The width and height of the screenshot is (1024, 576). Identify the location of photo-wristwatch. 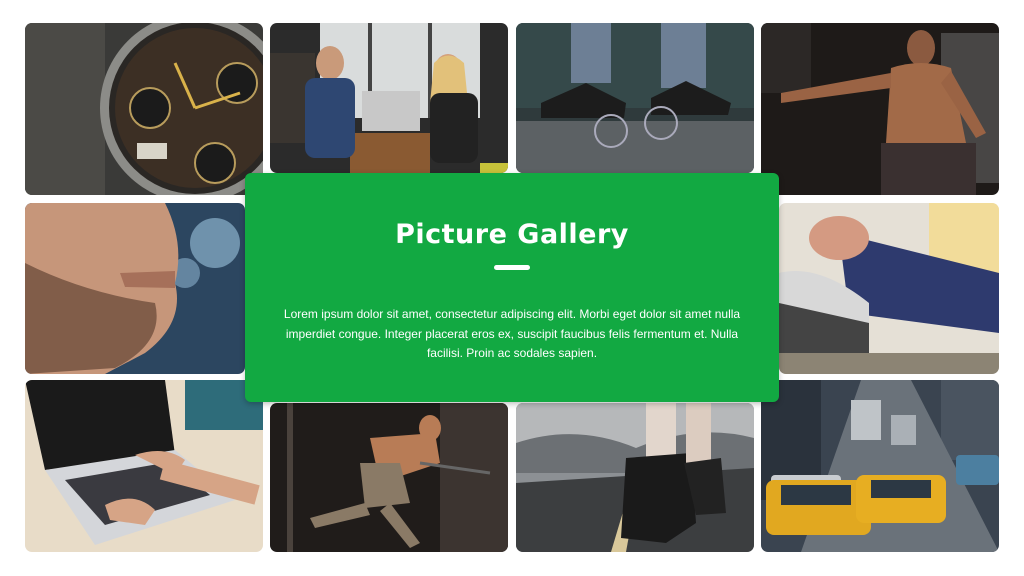
(144, 109).